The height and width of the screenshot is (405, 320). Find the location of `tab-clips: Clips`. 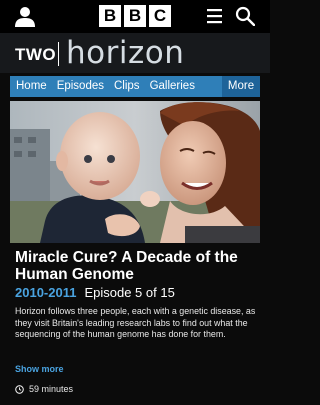

tab-clips: Clips is located at coordinates (127, 86).